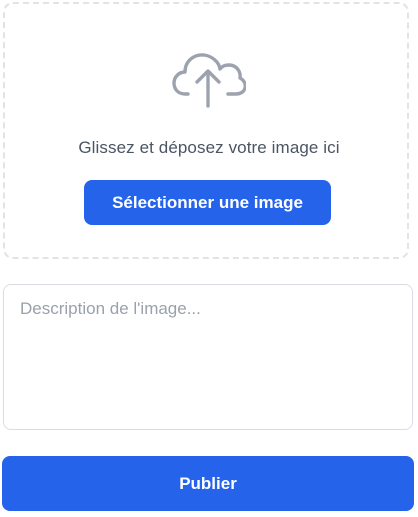 This screenshot has height=517, width=418. What do you see at coordinates (208, 483) in the screenshot?
I see `publish-button: Publier` at bounding box center [208, 483].